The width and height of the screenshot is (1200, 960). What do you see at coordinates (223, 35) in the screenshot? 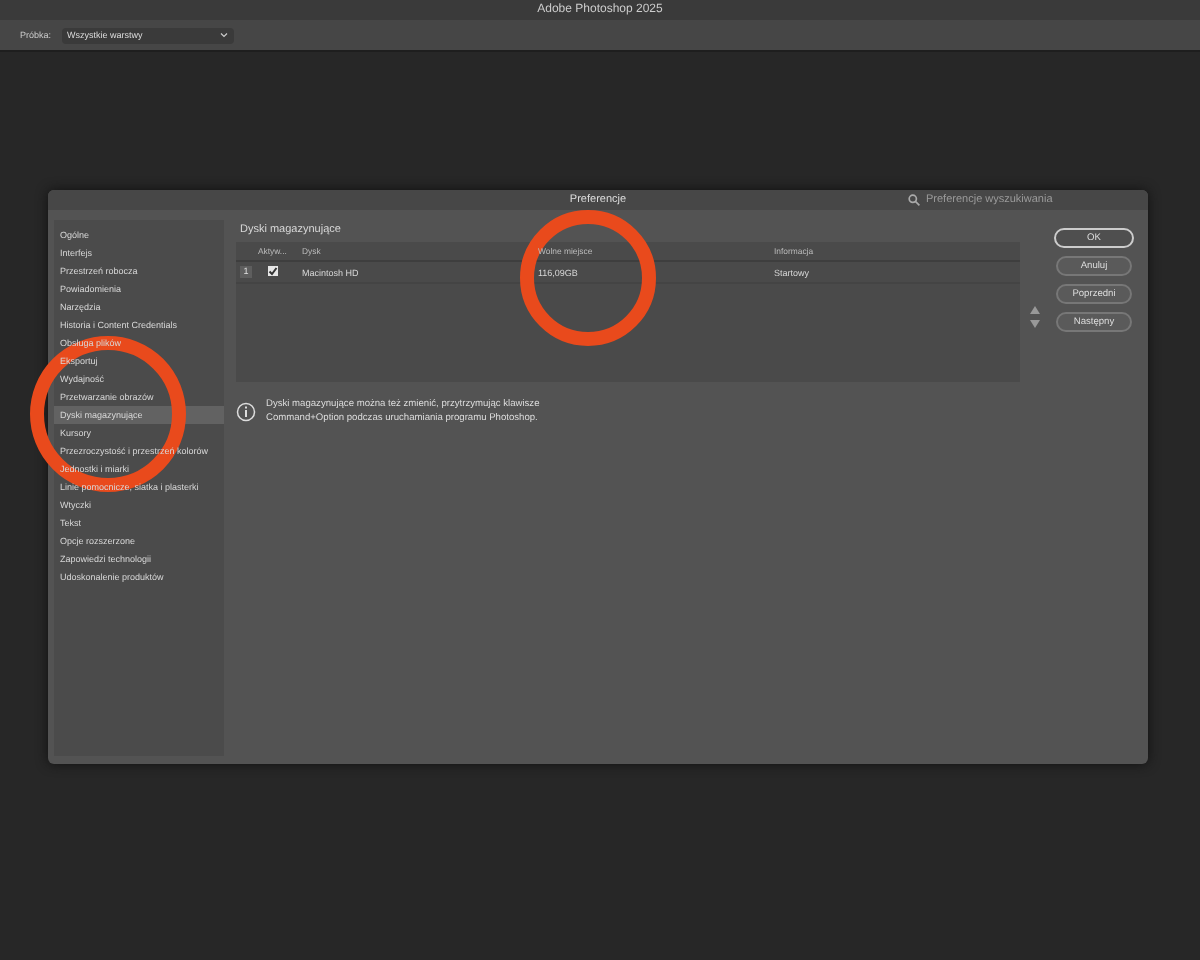
I see `chevron-down-icon` at bounding box center [223, 35].